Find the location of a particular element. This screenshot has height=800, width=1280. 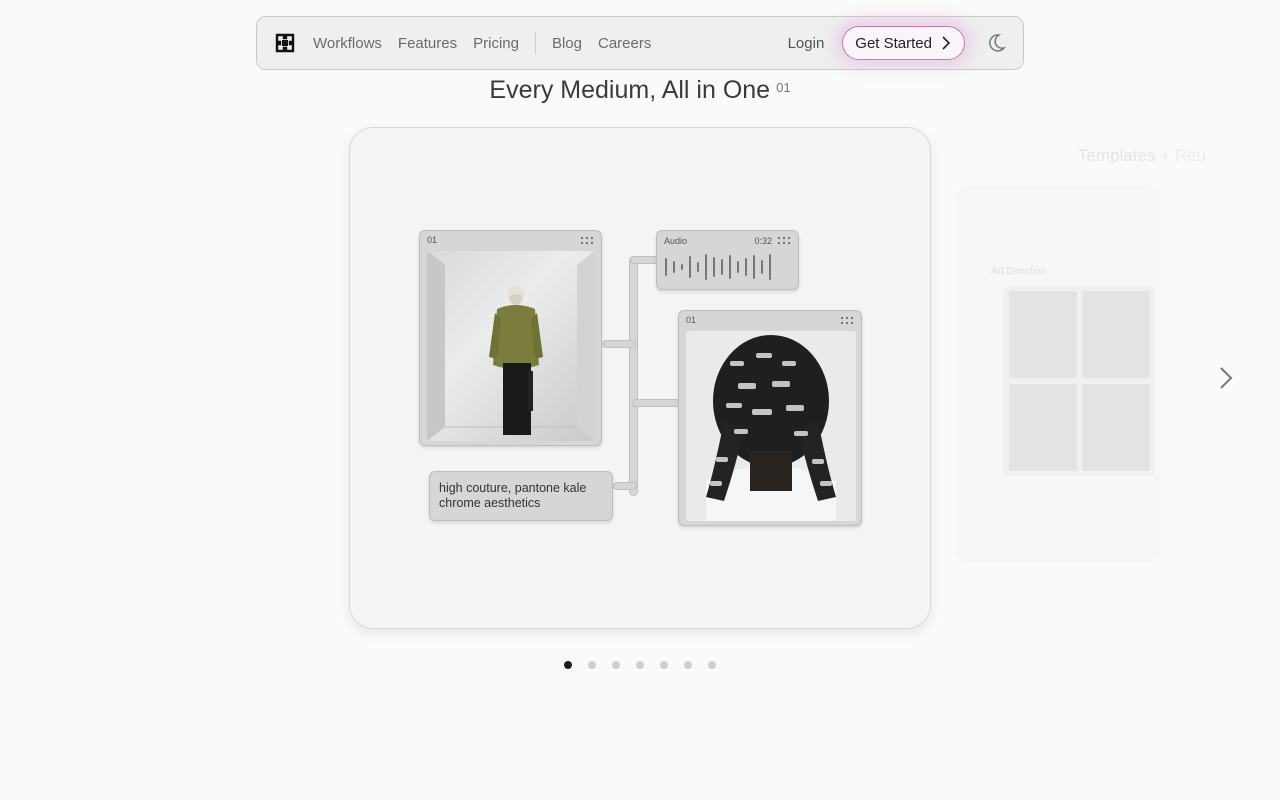

nav-link-blog: Blog is located at coordinates (567, 43).